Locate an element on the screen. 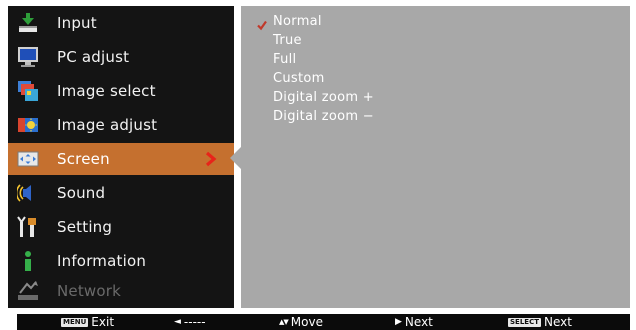  menu-item-label: PC adjust is located at coordinates (93, 57).